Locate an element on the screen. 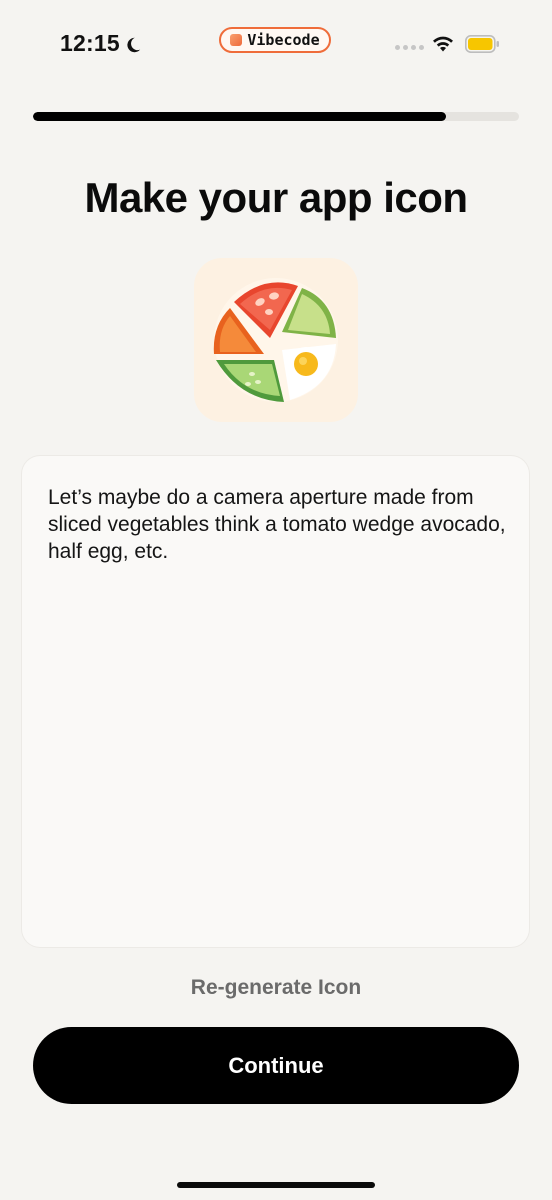 The height and width of the screenshot is (1200, 552). signal-icon is located at coordinates (409, 47).